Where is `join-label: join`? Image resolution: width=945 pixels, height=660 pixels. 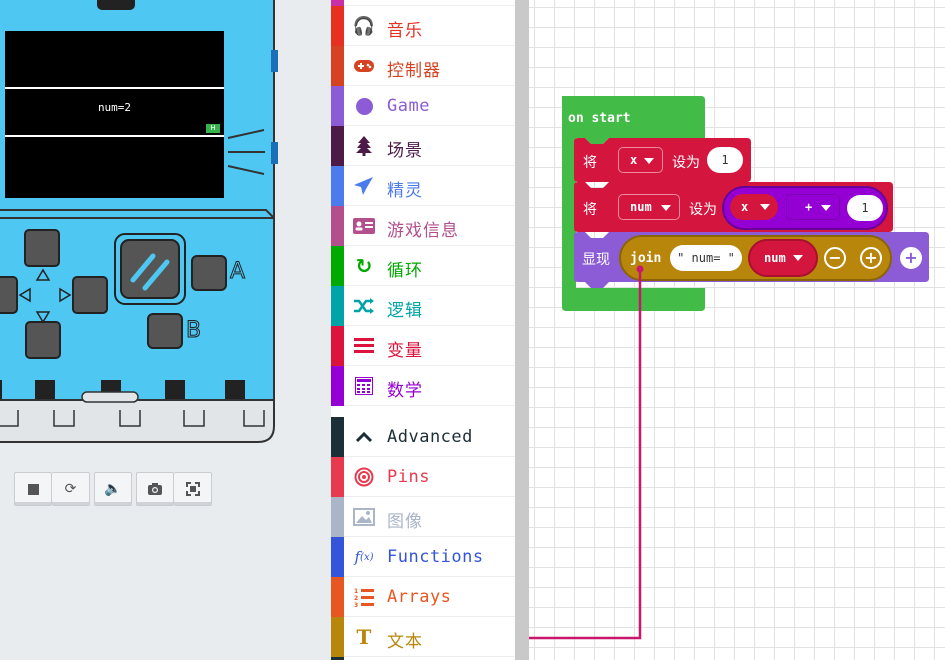 join-label: join is located at coordinates (646, 258).